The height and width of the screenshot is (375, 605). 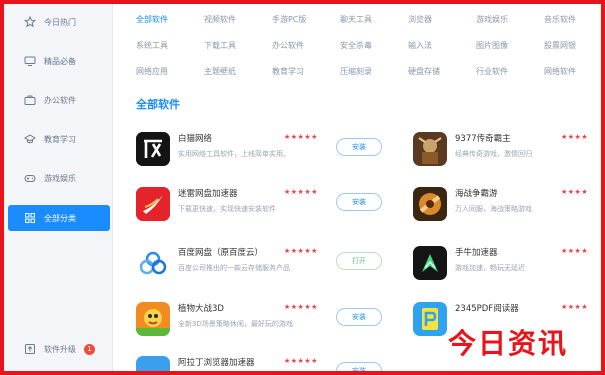 What do you see at coordinates (158, 104) in the screenshot?
I see `section-title: 全部软件` at bounding box center [158, 104].